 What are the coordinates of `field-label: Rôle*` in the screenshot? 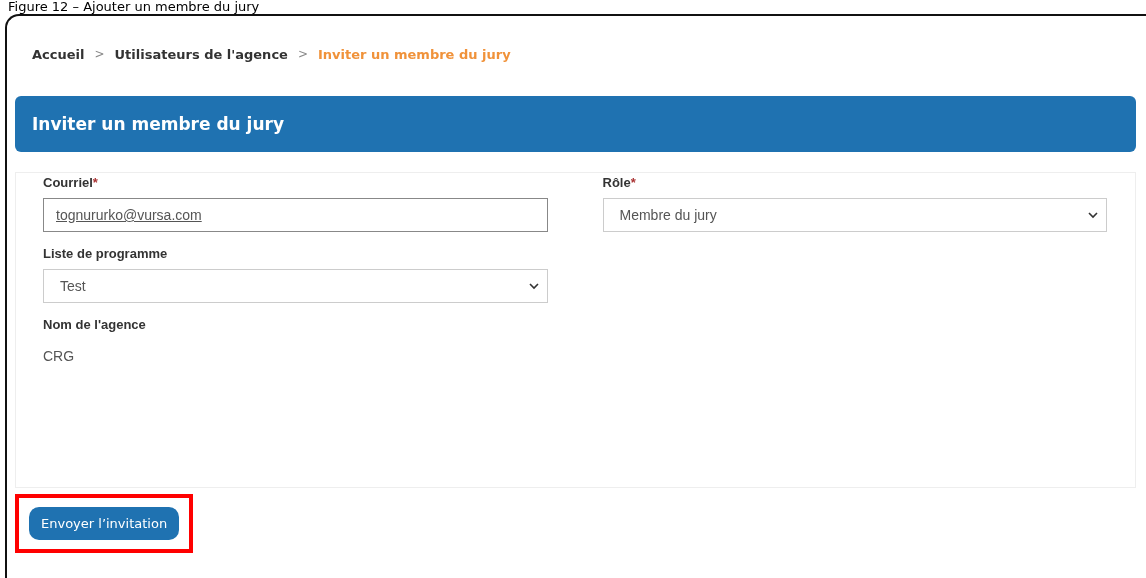 It's located at (619, 182).